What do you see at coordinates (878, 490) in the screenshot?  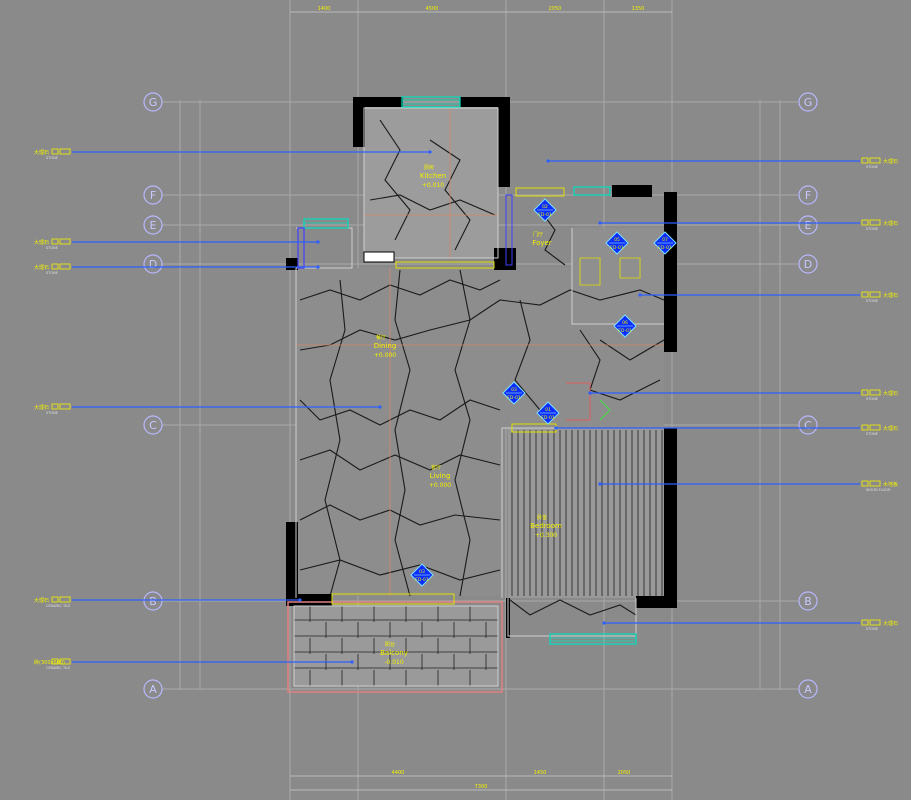 I see `material-note-sub: WOOD FLOOR` at bounding box center [878, 490].